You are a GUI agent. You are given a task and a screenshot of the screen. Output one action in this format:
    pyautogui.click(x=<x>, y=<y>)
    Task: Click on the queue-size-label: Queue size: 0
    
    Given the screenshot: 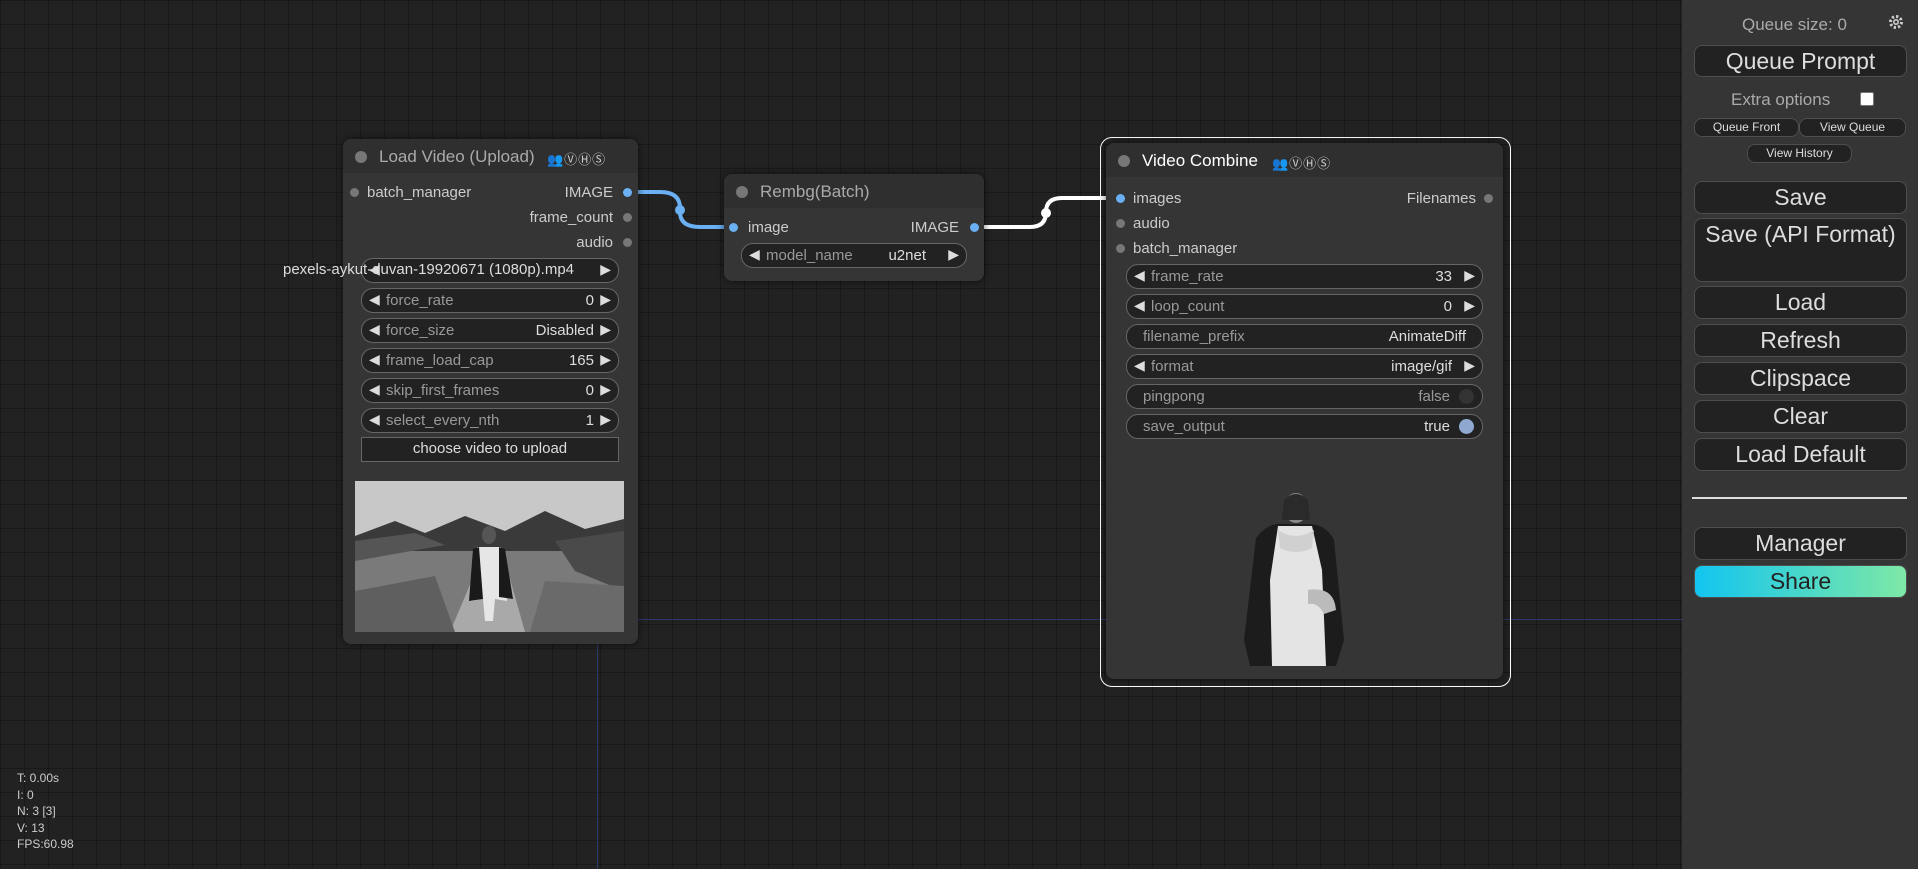 What is the action you would take?
    pyautogui.click(x=1794, y=24)
    